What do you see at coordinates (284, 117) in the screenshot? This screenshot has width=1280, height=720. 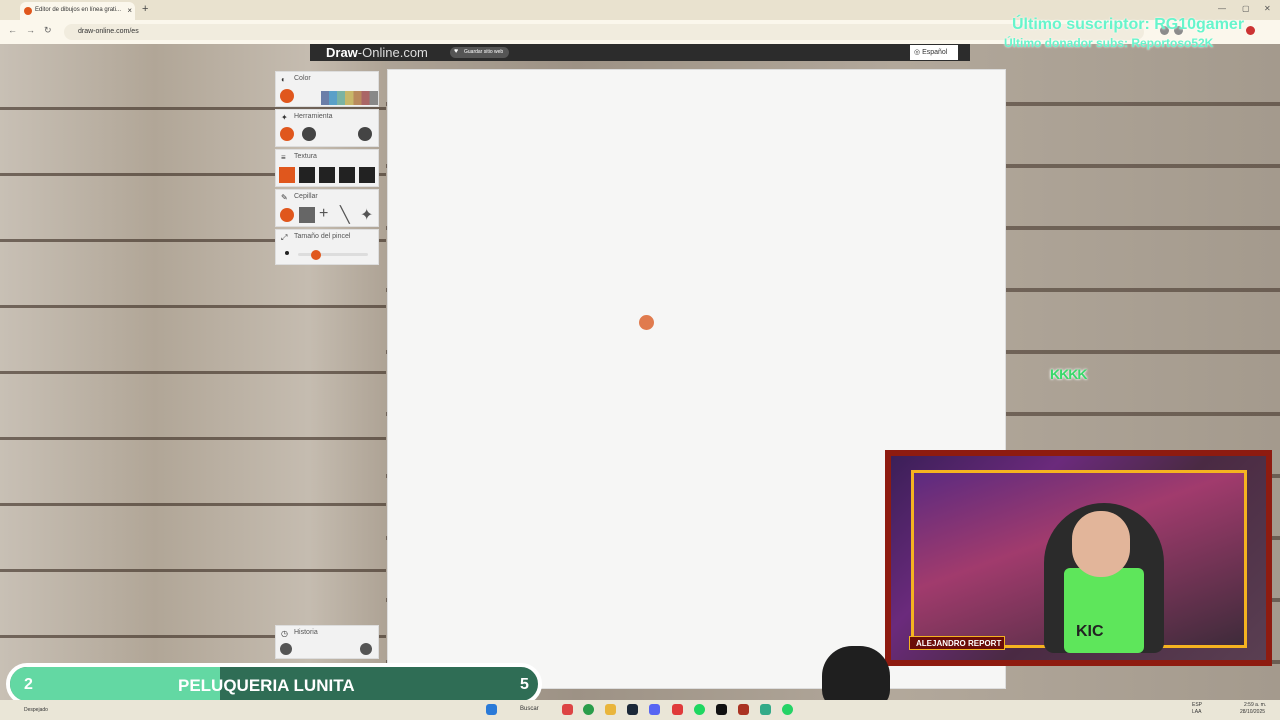 I see `magic-wand-icon: ✦` at bounding box center [284, 117].